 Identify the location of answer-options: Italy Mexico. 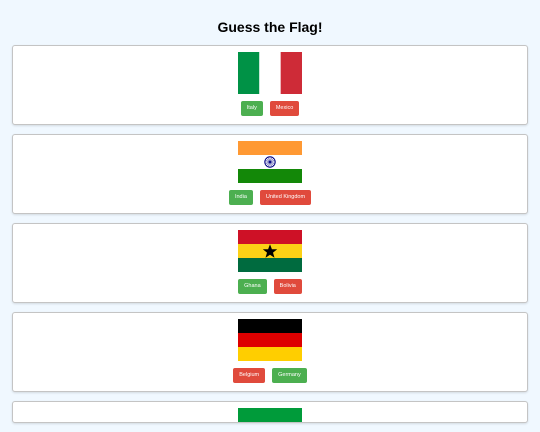
(270, 108).